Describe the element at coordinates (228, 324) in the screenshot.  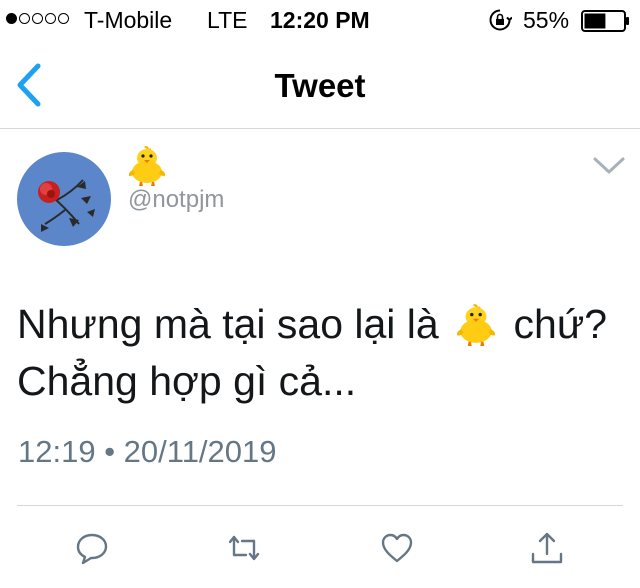
I see `tweet-text-part1: Nhưng mà tại sao lại là` at that location.